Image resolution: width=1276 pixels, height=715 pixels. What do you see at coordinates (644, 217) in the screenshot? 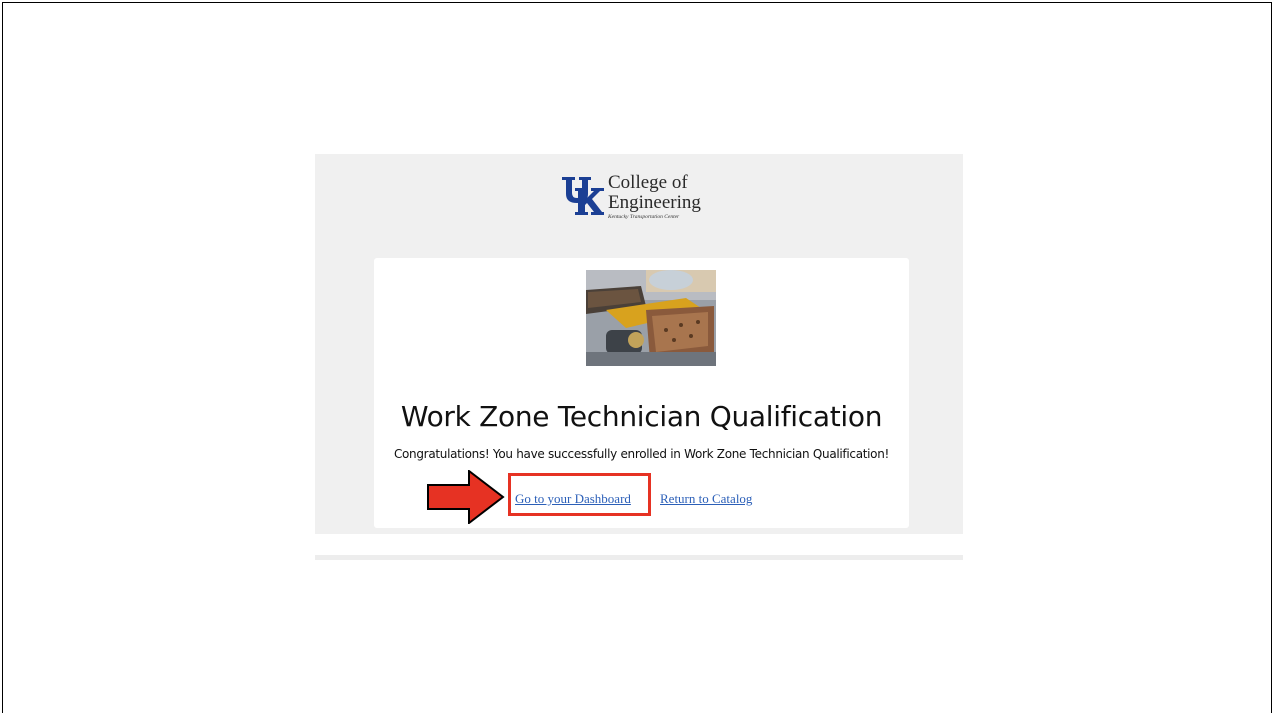
I see `logo-subtitle: Kentucky Transportation Center` at bounding box center [644, 217].